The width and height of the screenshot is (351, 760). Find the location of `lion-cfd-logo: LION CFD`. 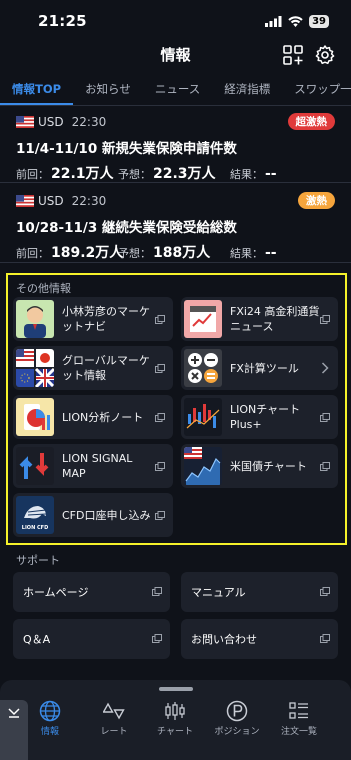

lion-cfd-logo: LION CFD is located at coordinates (35, 515).